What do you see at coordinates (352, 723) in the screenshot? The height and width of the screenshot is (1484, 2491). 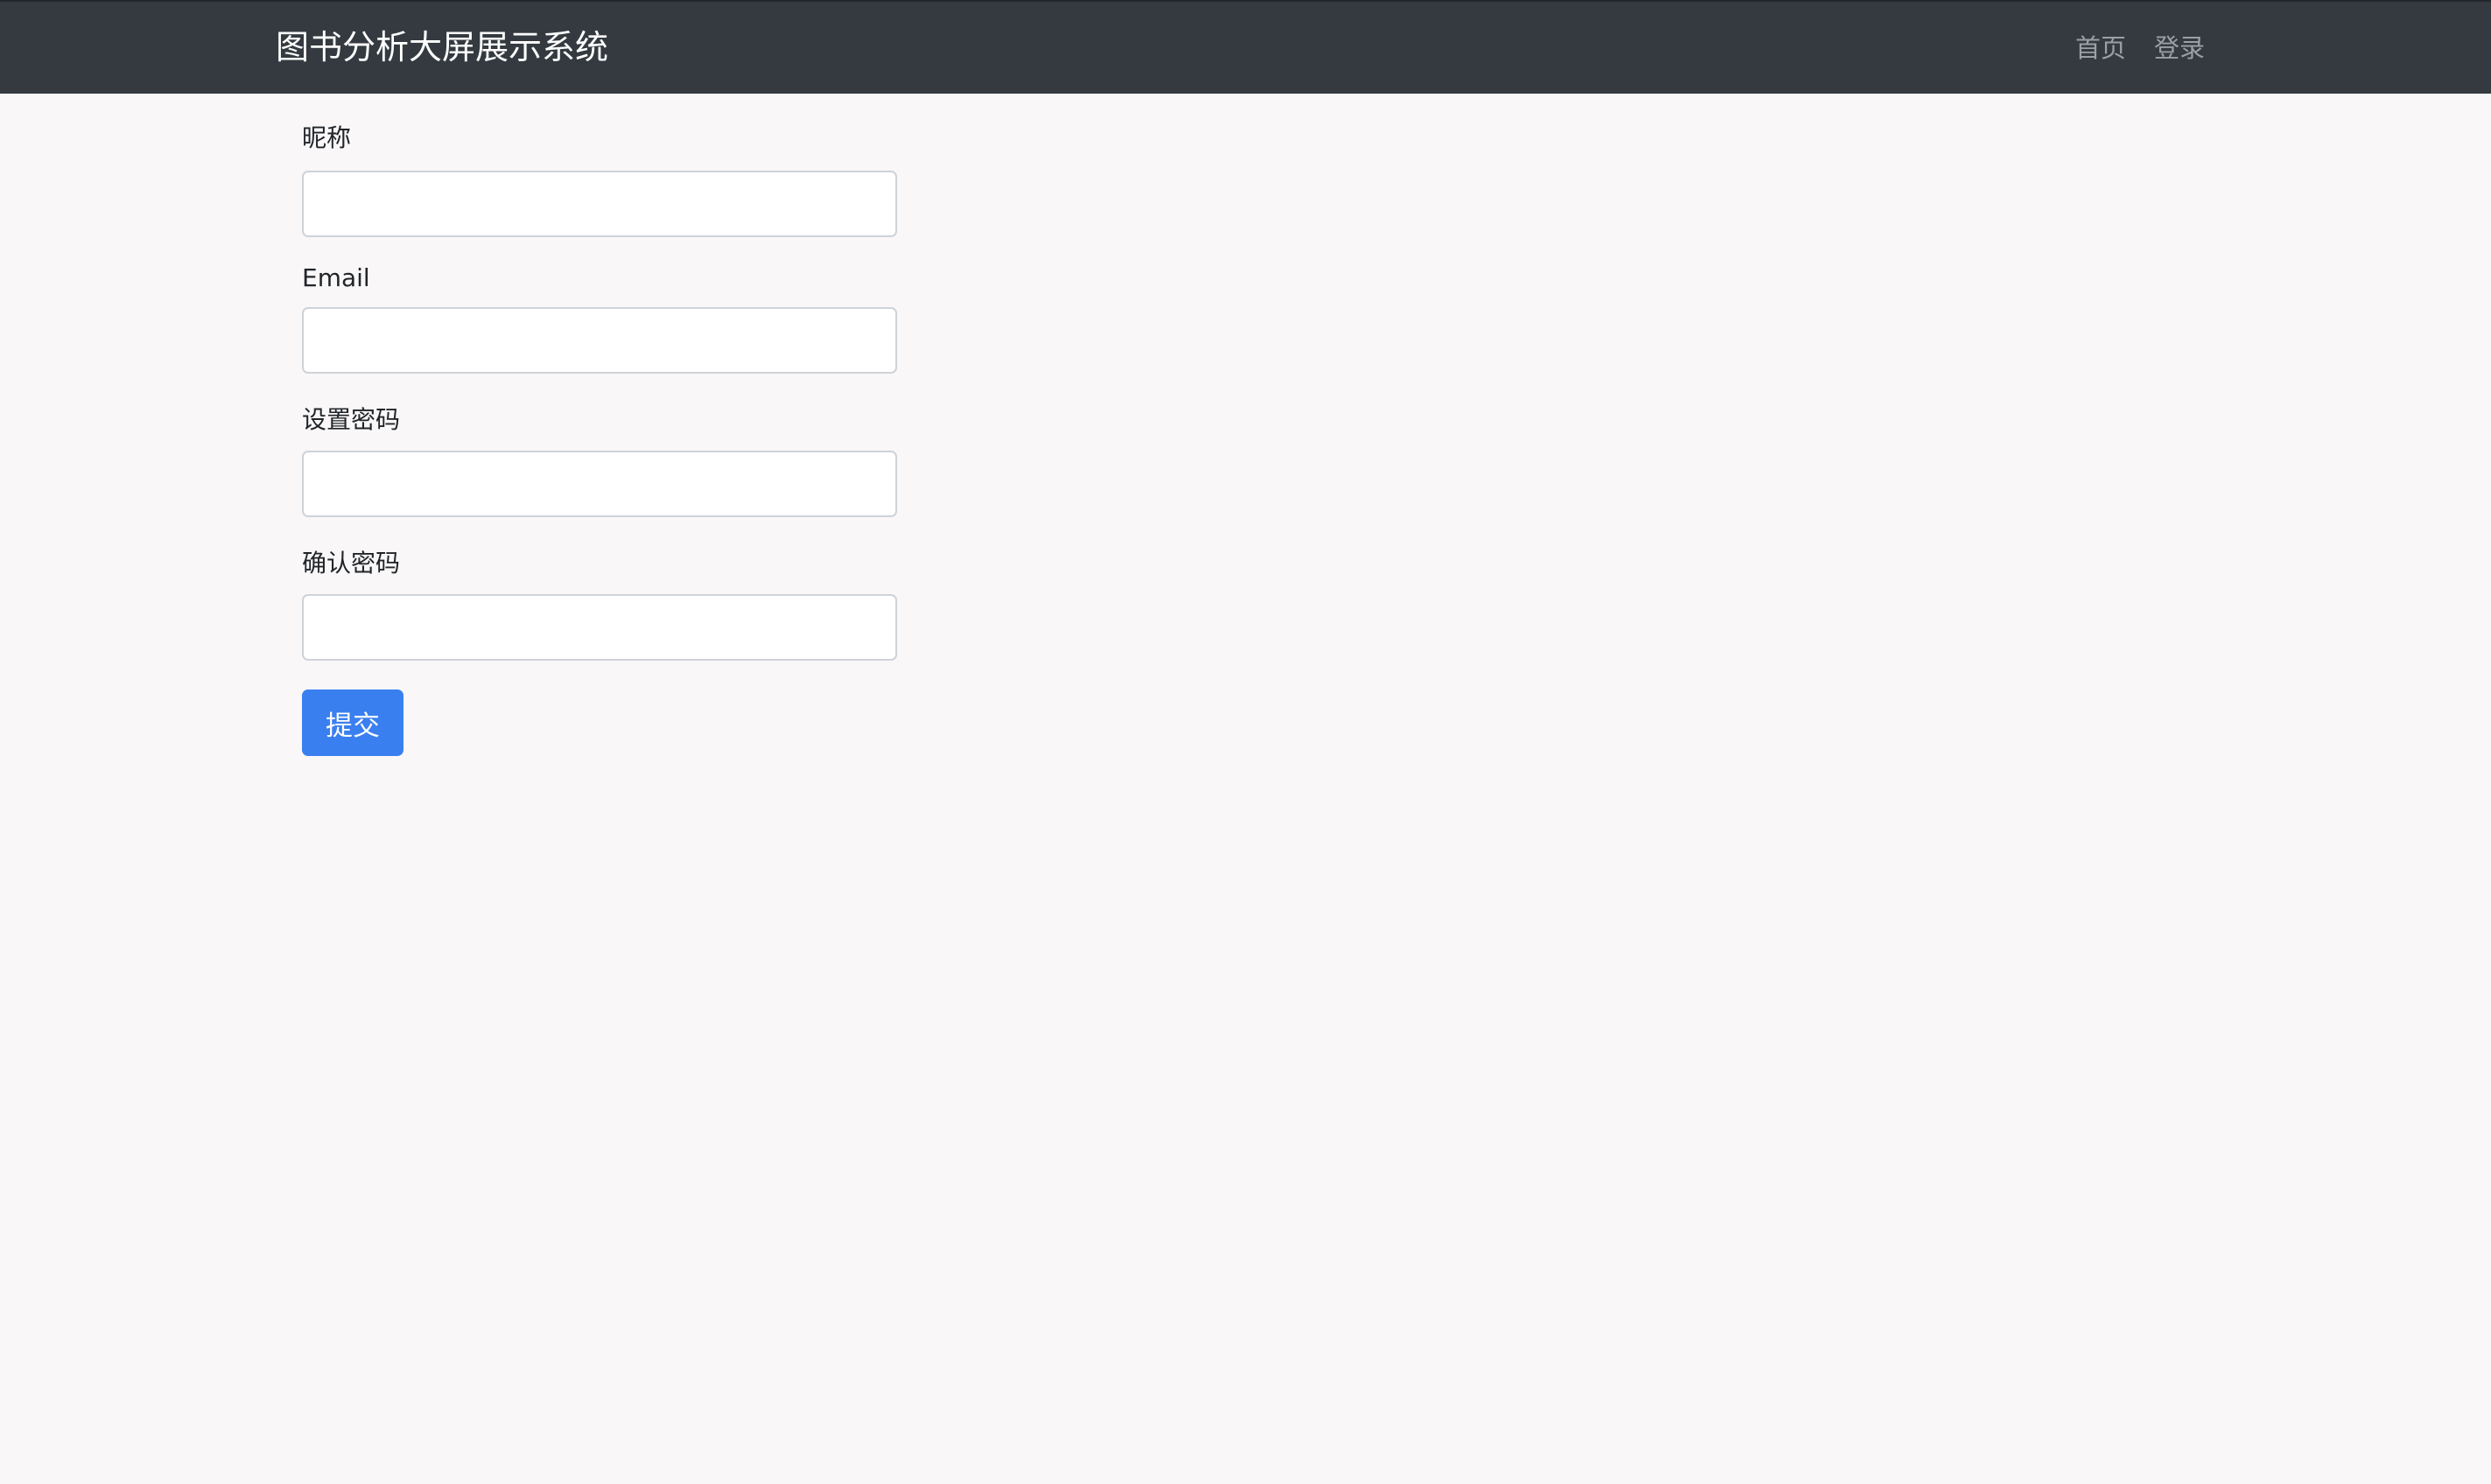 I see `submit-button: 提交` at bounding box center [352, 723].